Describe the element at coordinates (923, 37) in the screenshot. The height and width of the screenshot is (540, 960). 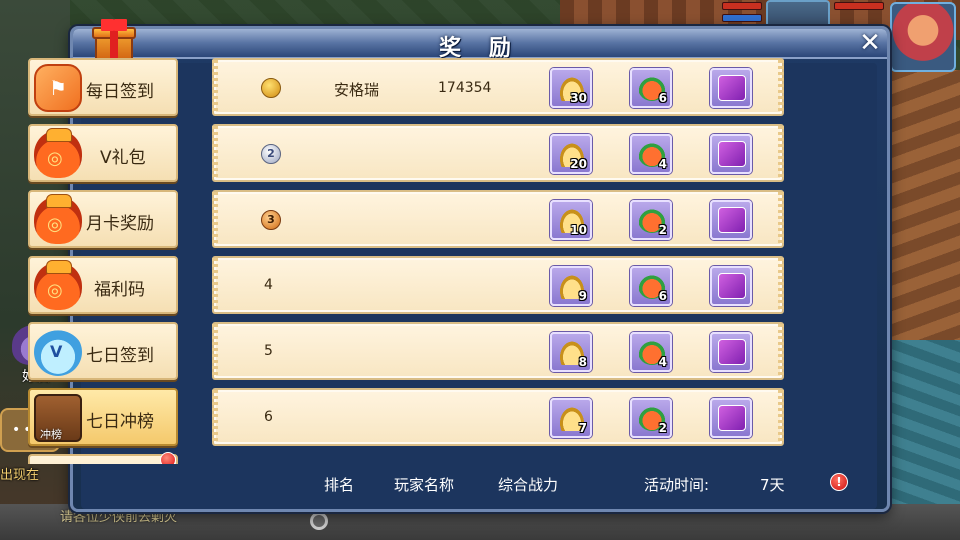
I see `player-portrait` at that location.